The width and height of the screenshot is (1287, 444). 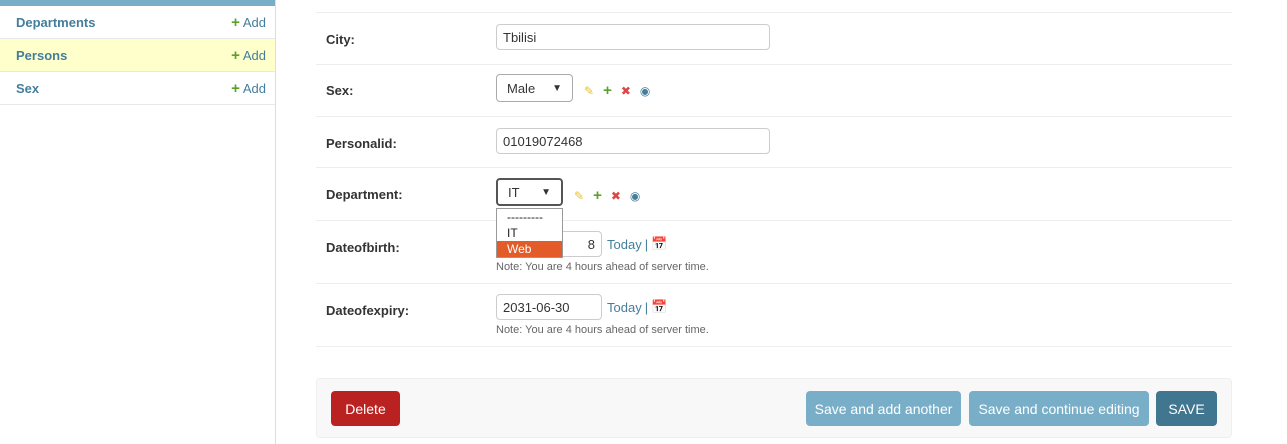 What do you see at coordinates (591, 244) in the screenshot?
I see `dateofbirth-input-value: 8` at bounding box center [591, 244].